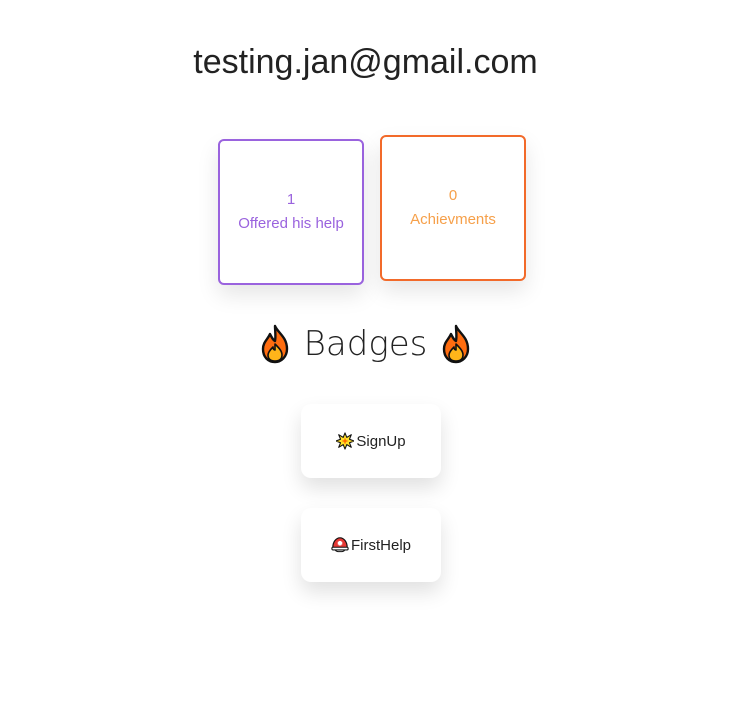 The width and height of the screenshot is (731, 728). What do you see at coordinates (340, 545) in the screenshot?
I see `rescue-helmet-icon` at bounding box center [340, 545].